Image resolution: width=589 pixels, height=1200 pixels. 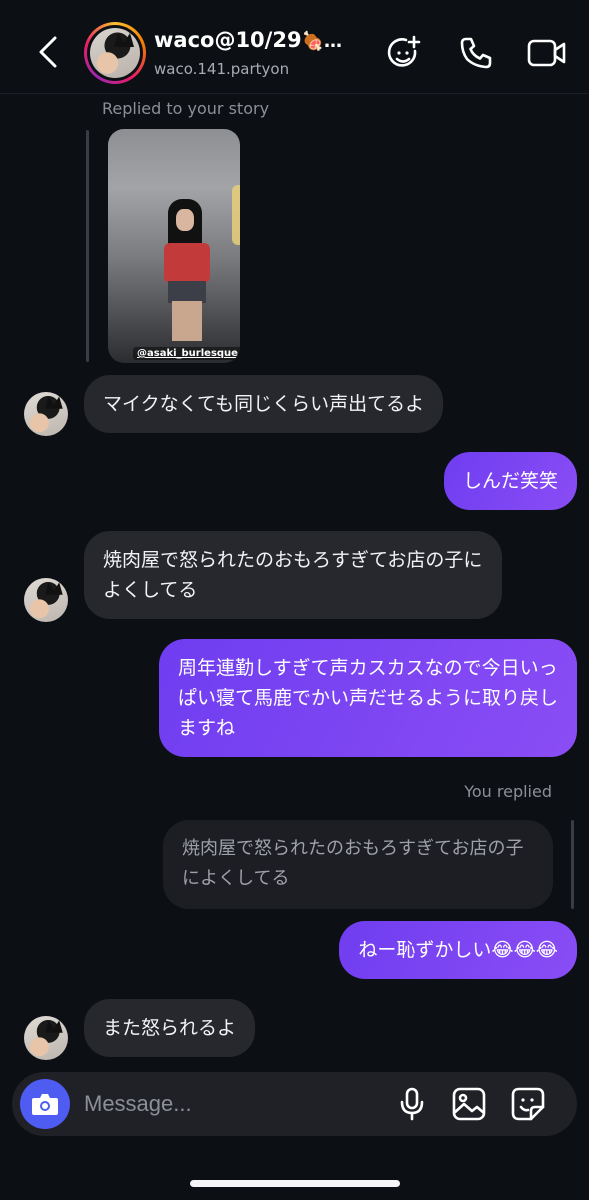 I want to click on stage-light, so click(x=236, y=215).